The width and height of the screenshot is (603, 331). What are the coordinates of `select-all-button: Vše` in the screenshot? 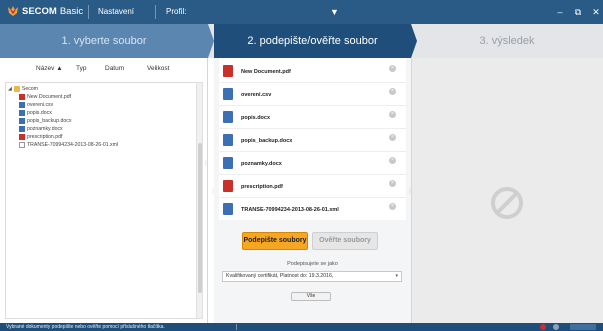 It's located at (311, 296).